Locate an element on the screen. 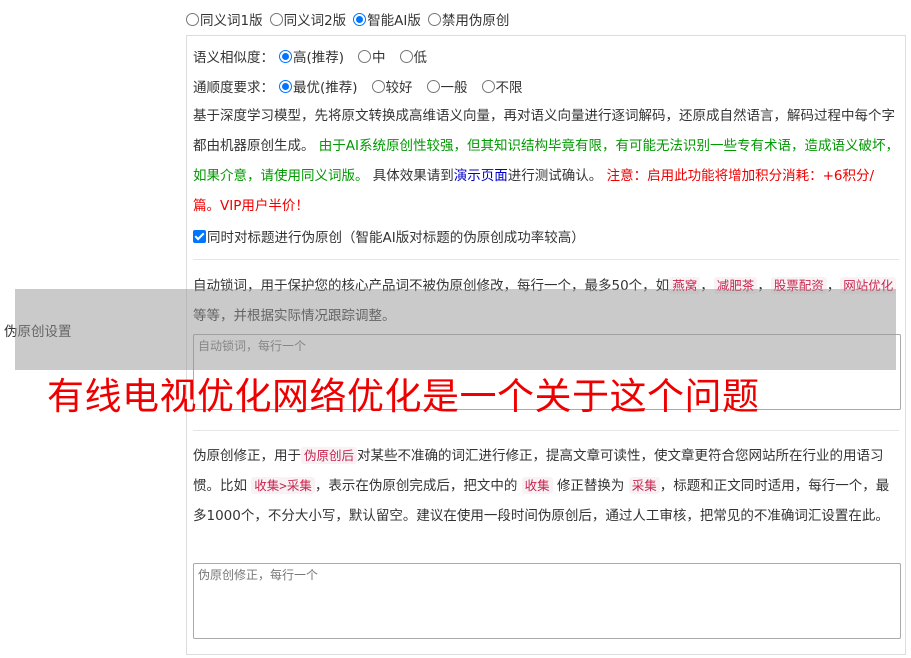 The width and height of the screenshot is (911, 658). fluency-radio-best is located at coordinates (285, 86).